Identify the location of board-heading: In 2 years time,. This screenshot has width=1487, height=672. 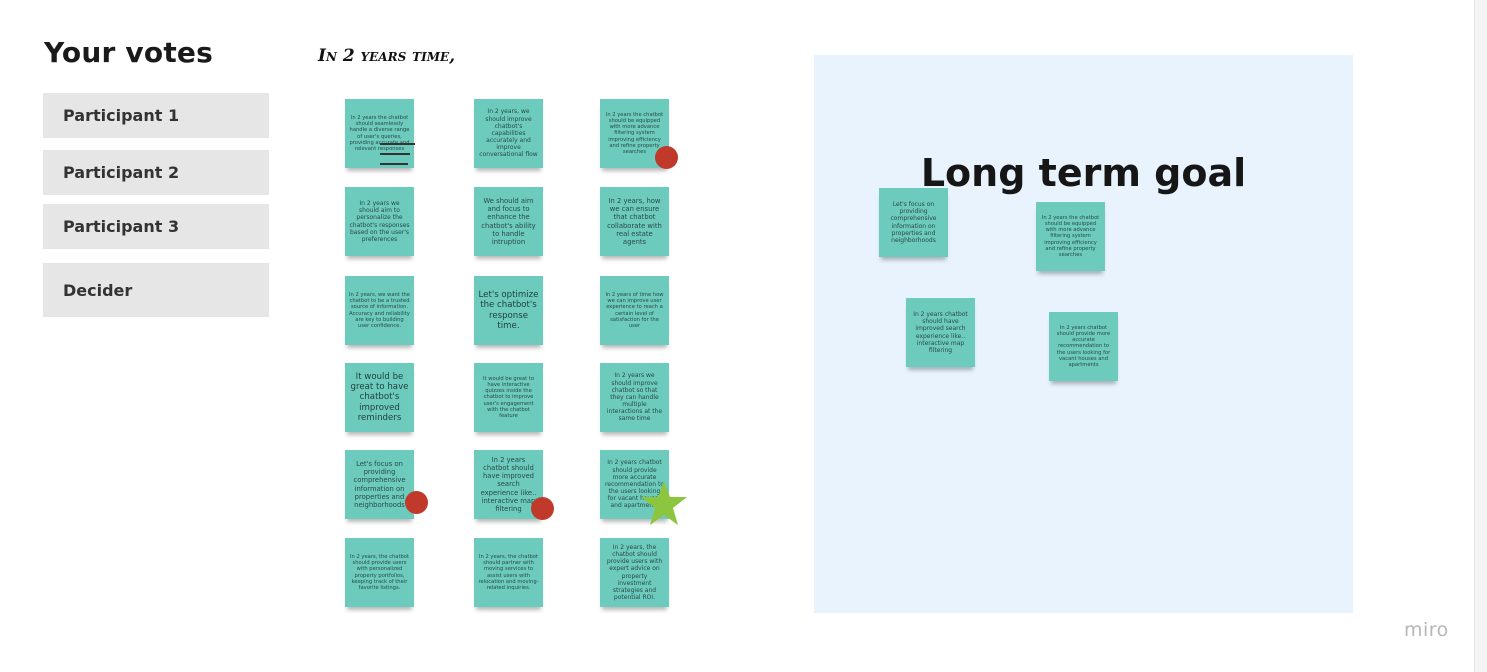
(387, 56).